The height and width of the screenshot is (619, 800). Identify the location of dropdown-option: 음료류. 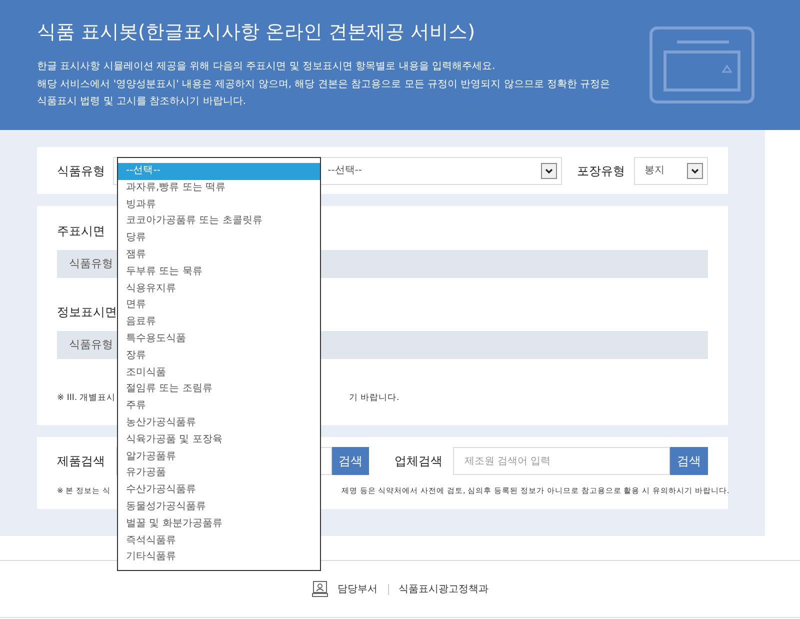
(219, 322).